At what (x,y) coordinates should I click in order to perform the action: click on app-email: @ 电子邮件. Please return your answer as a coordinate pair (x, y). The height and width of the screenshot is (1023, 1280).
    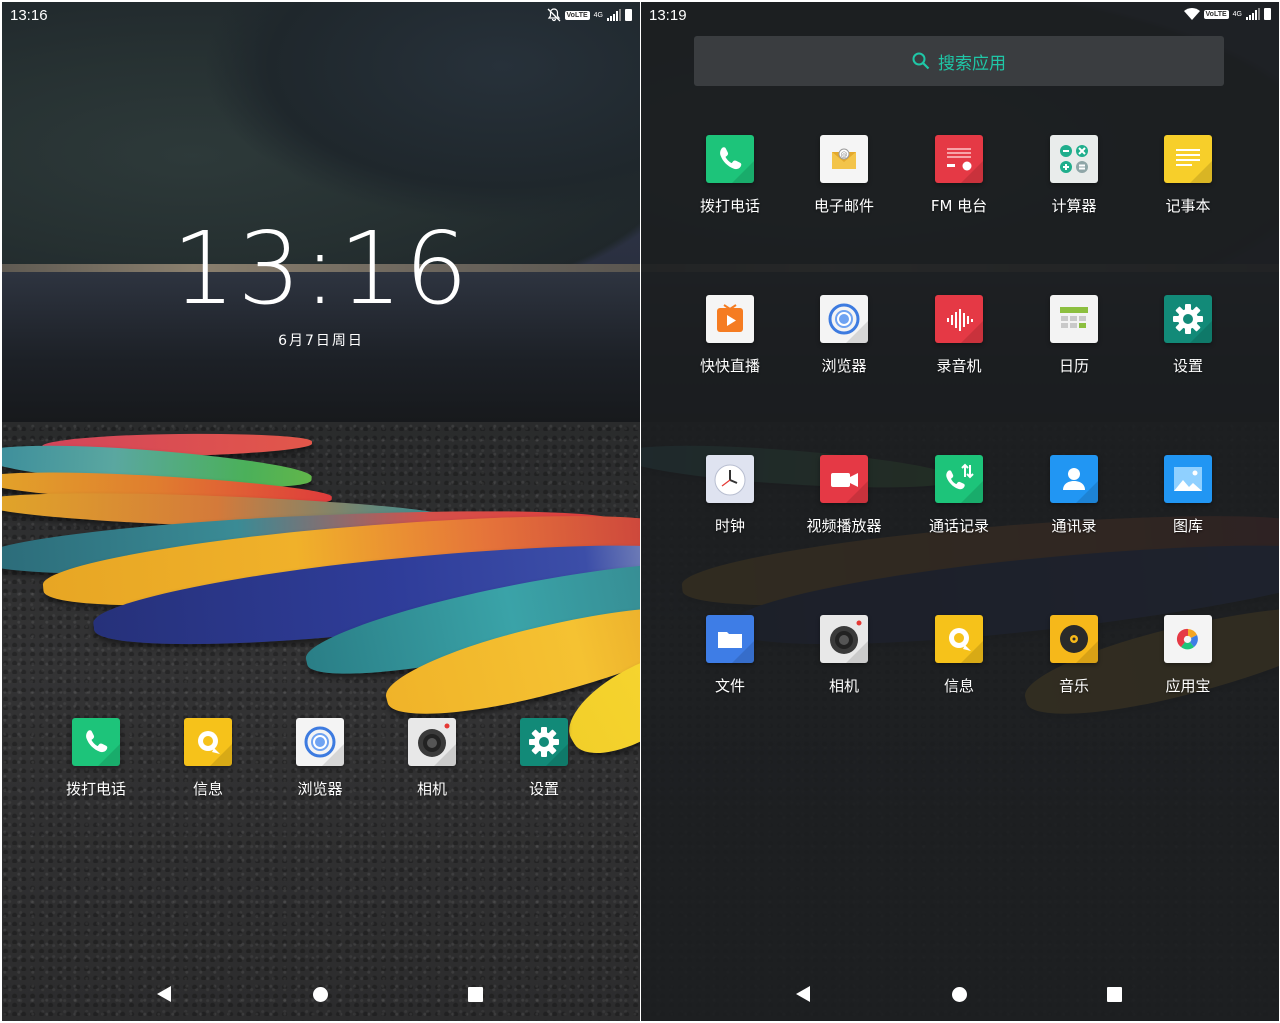
    Looking at the image, I should click on (844, 175).